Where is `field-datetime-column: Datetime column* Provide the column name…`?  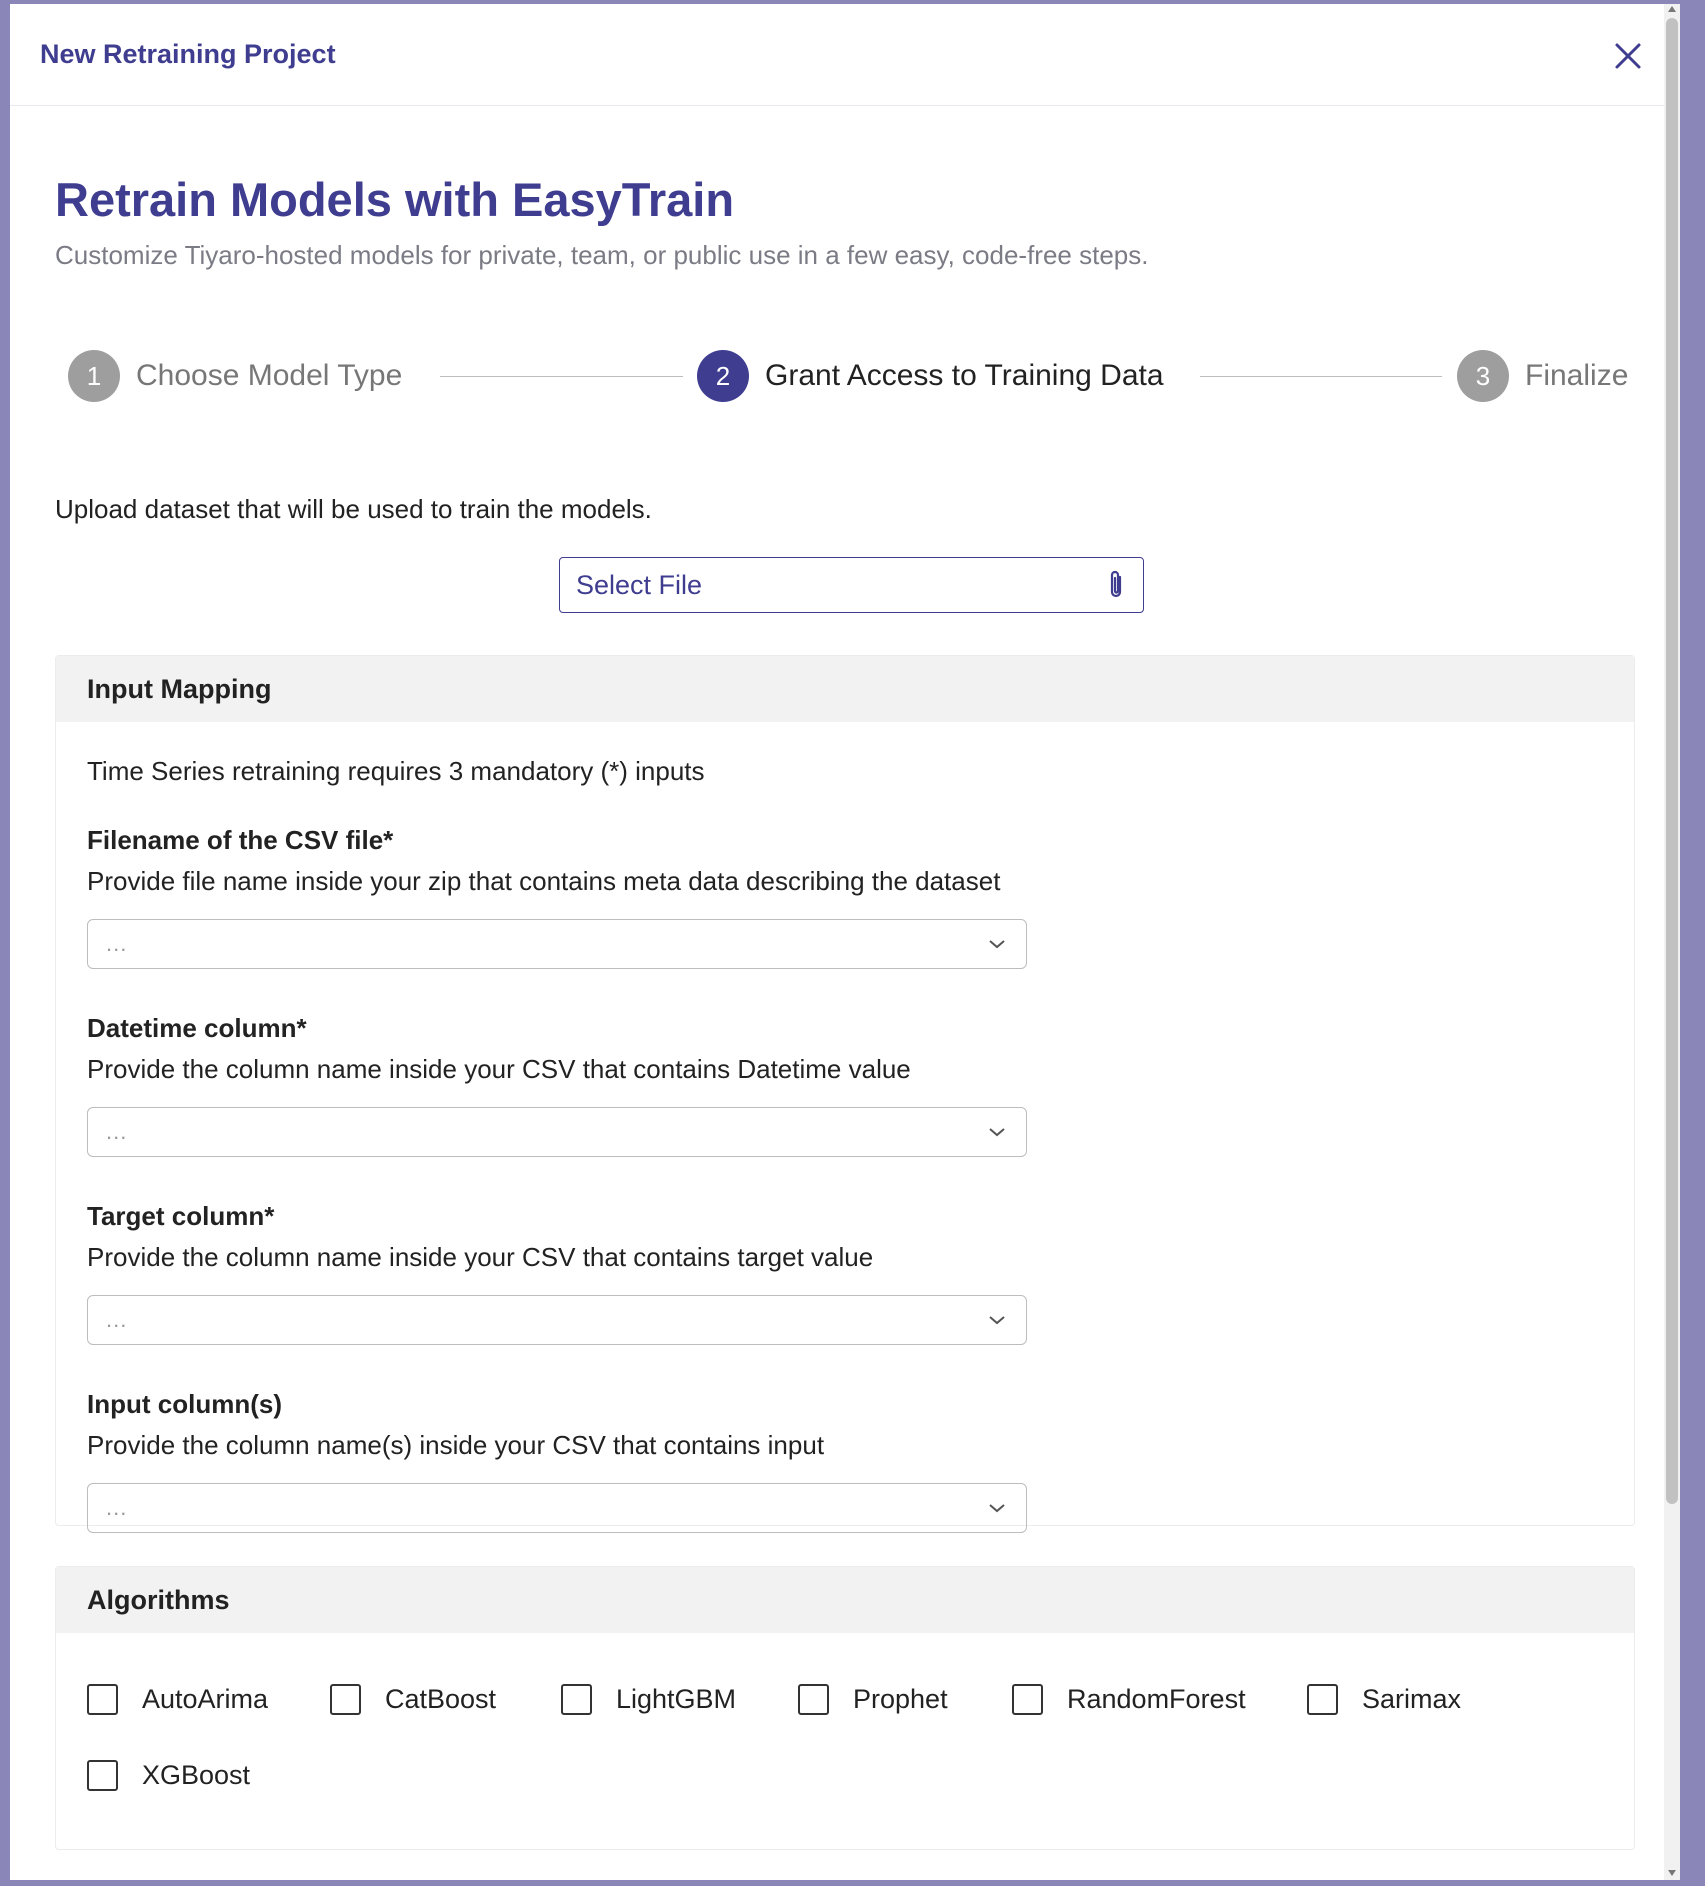
field-datetime-column: Datetime column* Provide the column name… is located at coordinates (845, 1085).